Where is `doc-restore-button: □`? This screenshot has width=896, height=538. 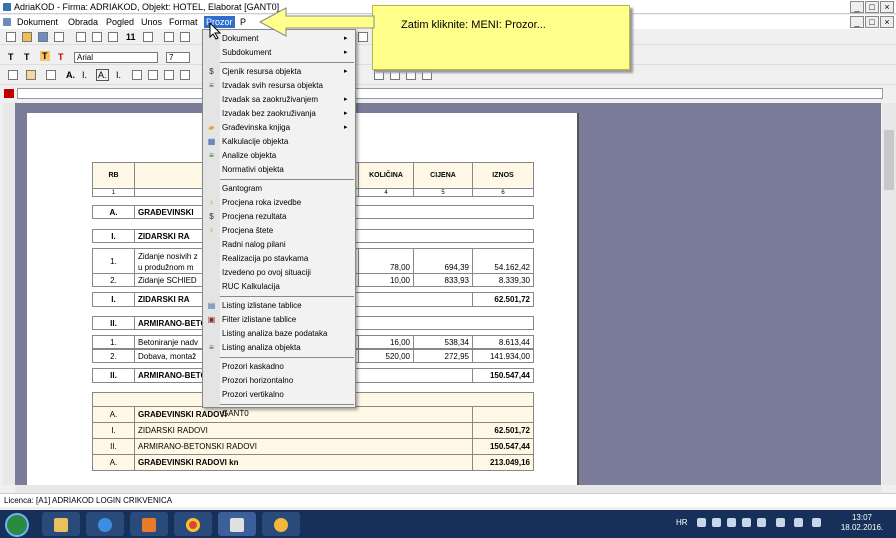 doc-restore-button: □ is located at coordinates (872, 22).